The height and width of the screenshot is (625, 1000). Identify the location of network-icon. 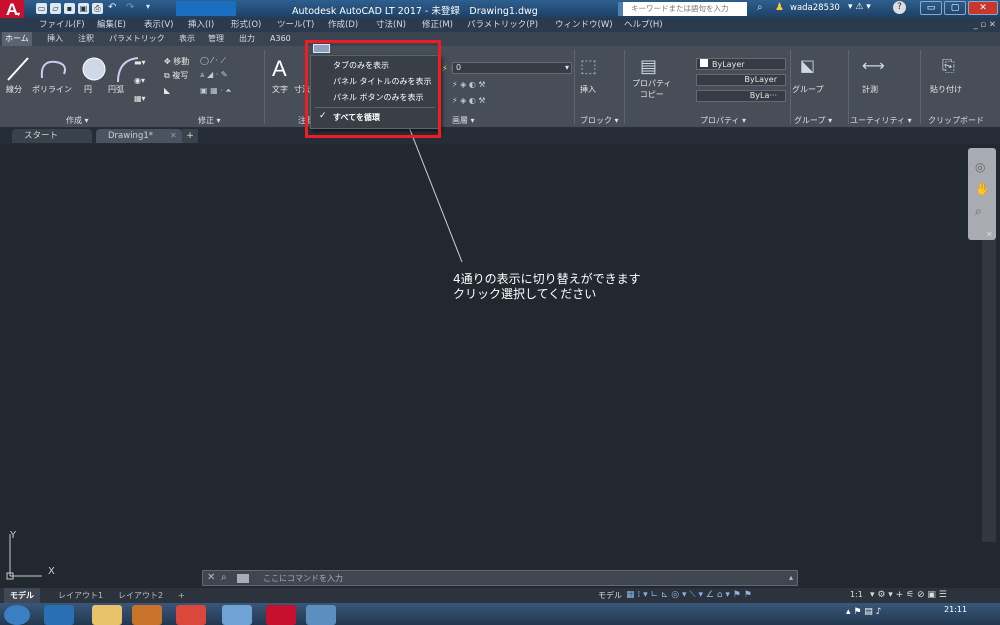
(237, 615).